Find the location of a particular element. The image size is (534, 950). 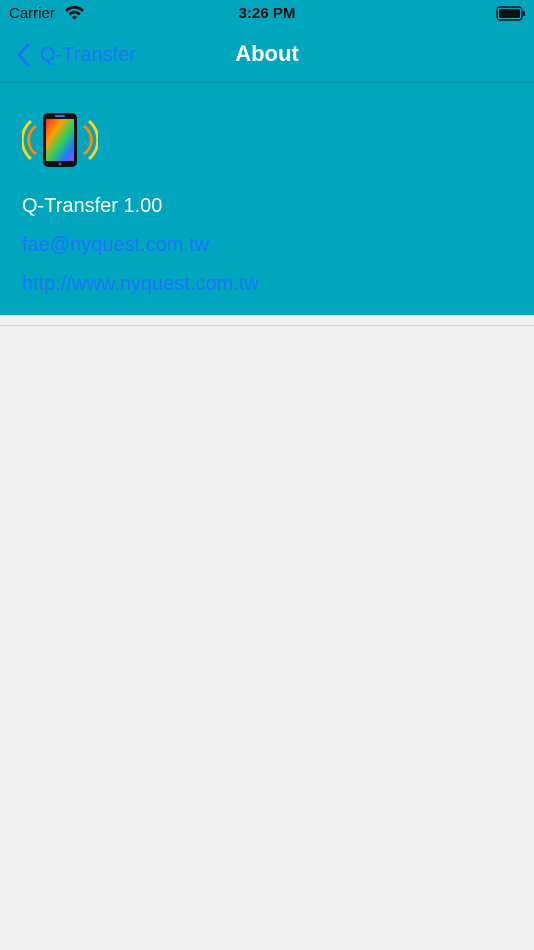

app-version: Q-Transfer 1.00 is located at coordinates (92, 206).